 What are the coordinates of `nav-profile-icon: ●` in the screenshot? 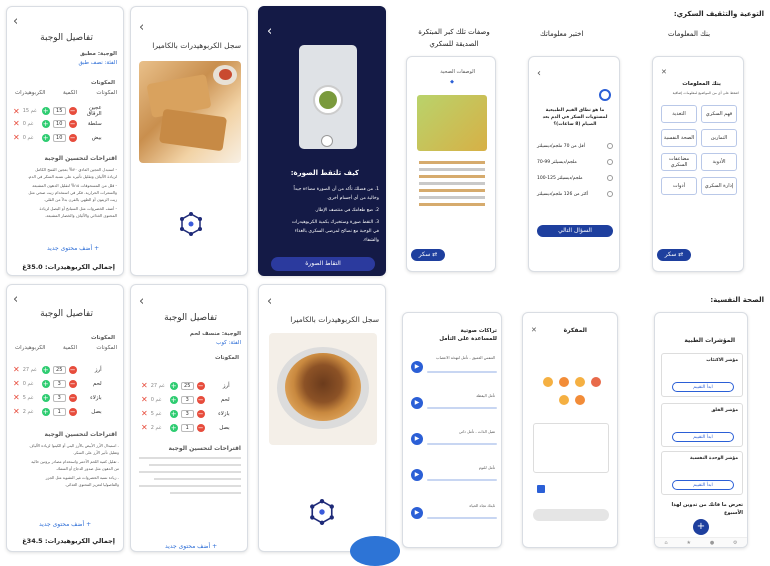 It's located at (712, 543).